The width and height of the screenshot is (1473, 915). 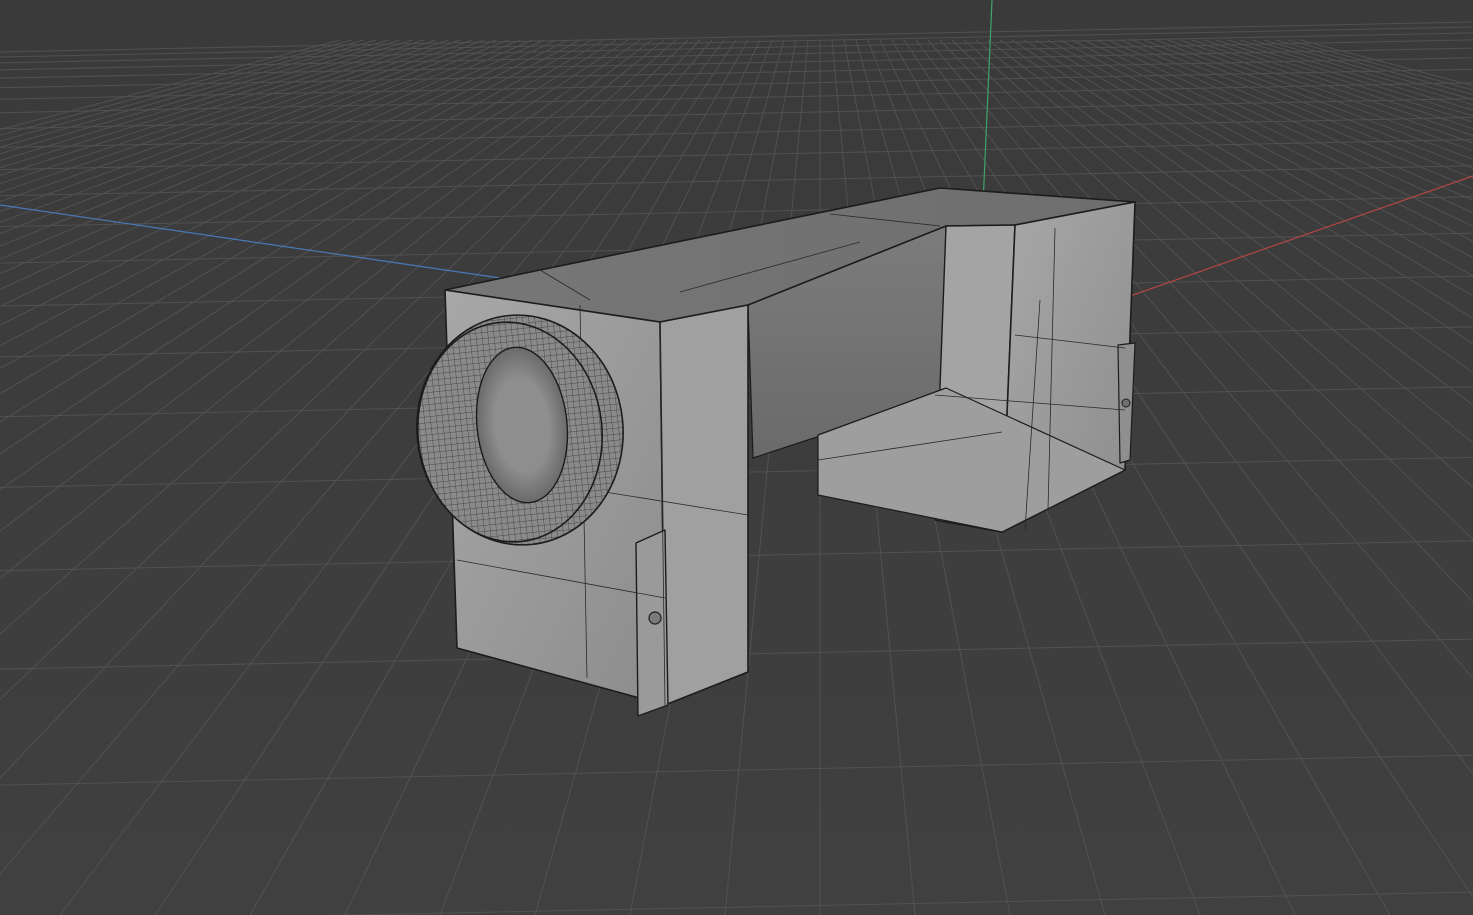 What do you see at coordinates (1126, 403) in the screenshot?
I see `right-tab-hole` at bounding box center [1126, 403].